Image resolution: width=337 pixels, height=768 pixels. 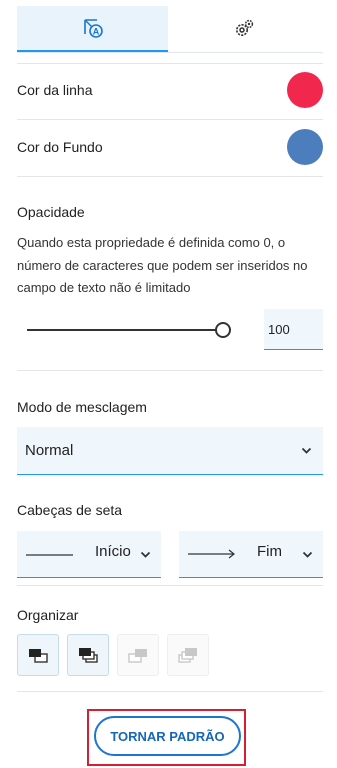 I want to click on tab-style: A, so click(x=92, y=29).